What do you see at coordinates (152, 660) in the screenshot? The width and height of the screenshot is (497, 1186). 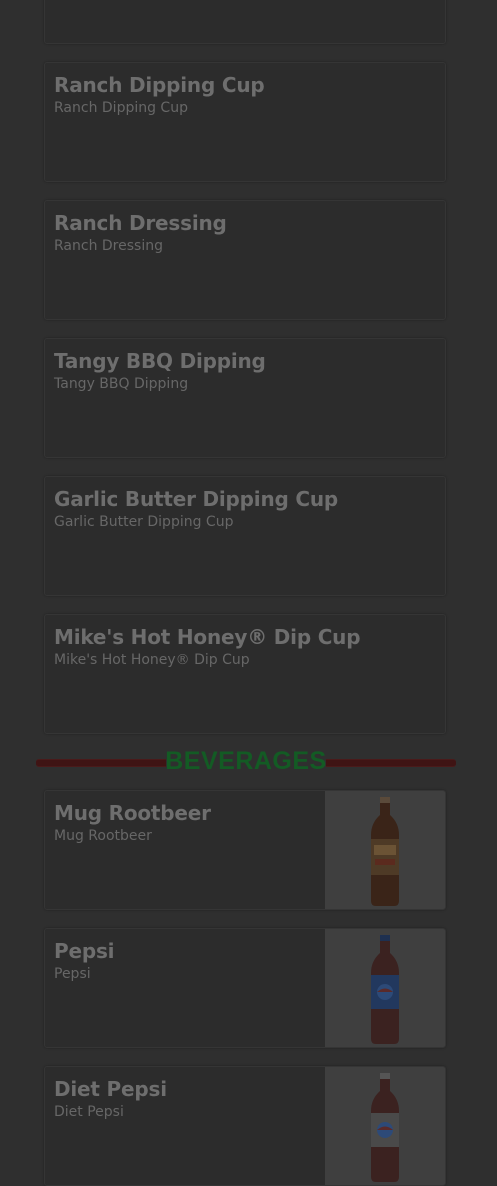 I see `menu-item-description: Mike's Hot Honey® Dip Cup` at bounding box center [152, 660].